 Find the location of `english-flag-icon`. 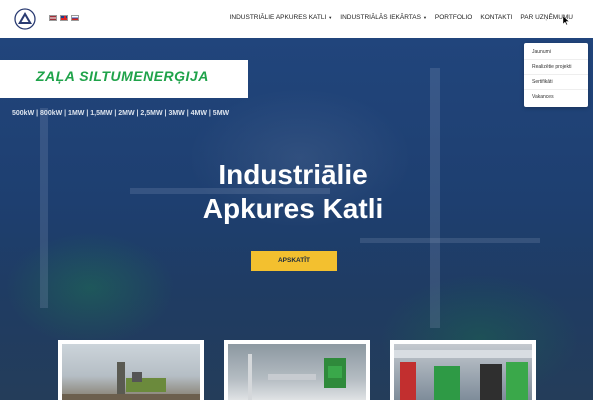

english-flag-icon is located at coordinates (64, 18).